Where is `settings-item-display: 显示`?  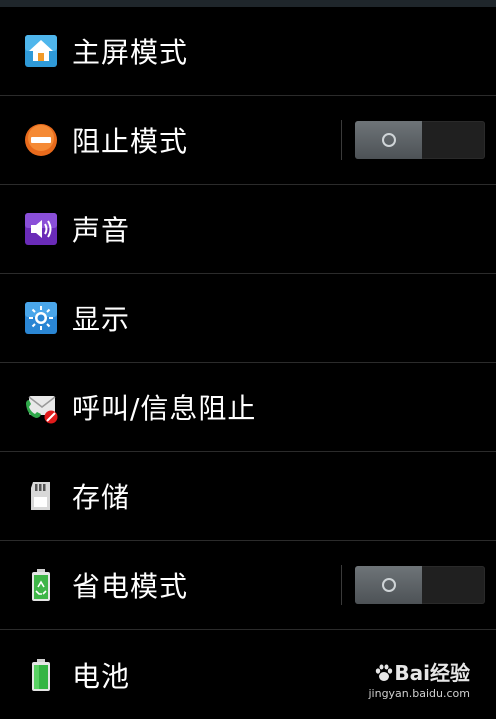 settings-item-display: 显示 is located at coordinates (248, 318).